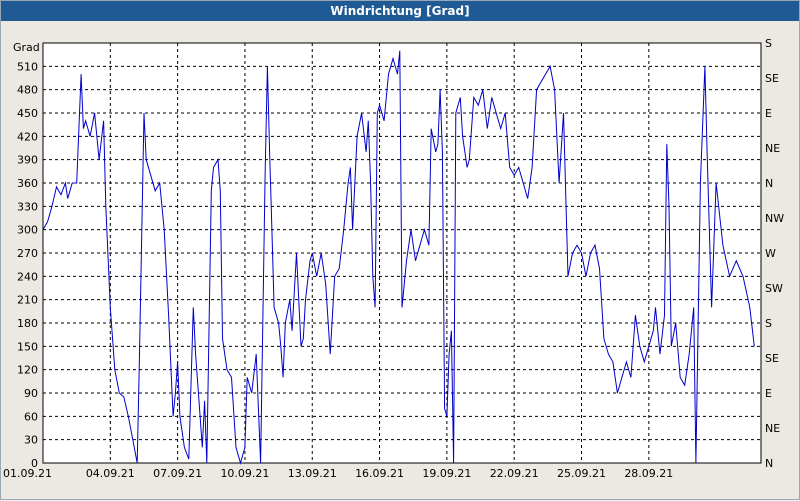 The height and width of the screenshot is (501, 800). I want to click on y-tick-label: 510, so click(27, 66).